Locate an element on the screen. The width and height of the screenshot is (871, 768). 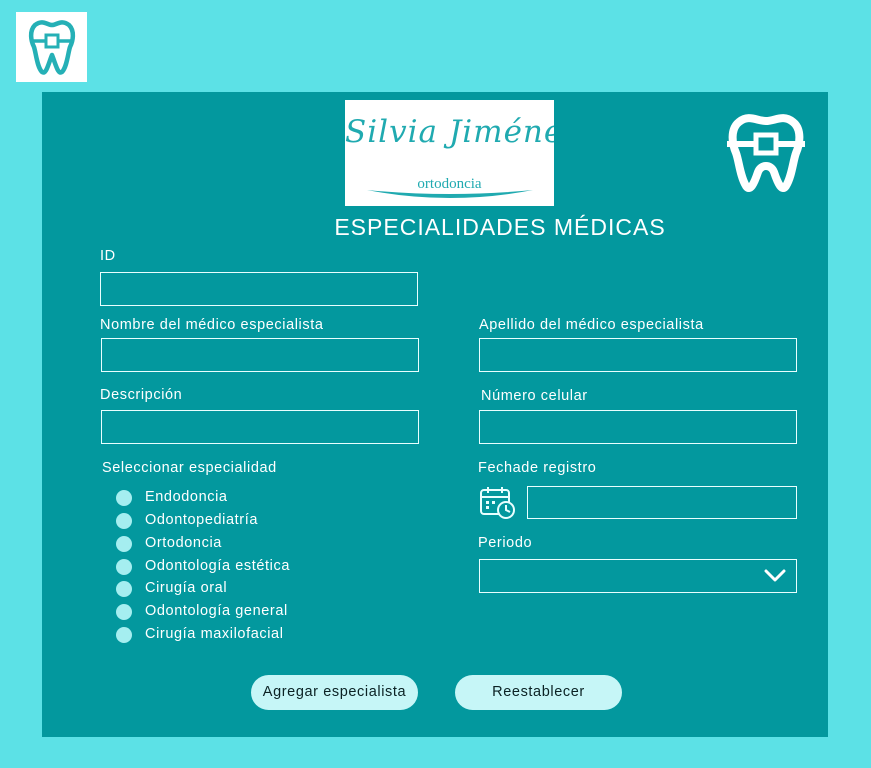
specialty-option-label: Cirugía maxilofacial is located at coordinates (214, 634).